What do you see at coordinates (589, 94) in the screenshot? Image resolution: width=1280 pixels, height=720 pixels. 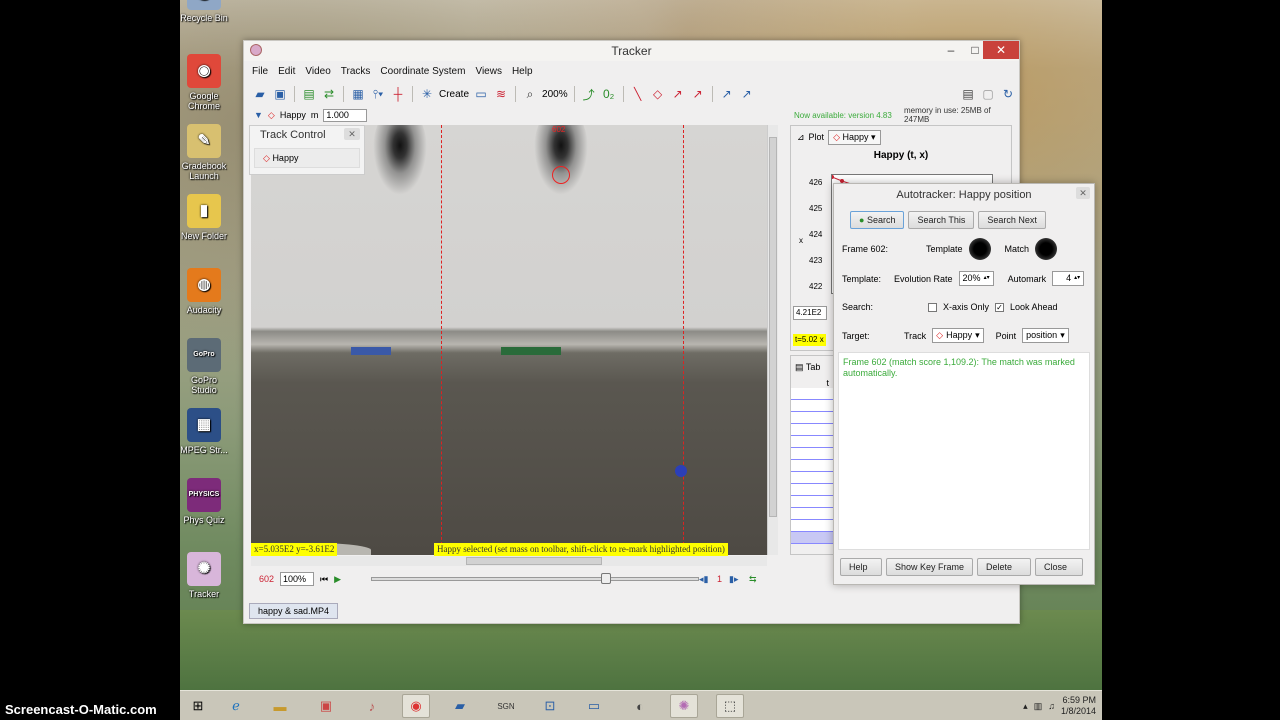 I see `trail-icon: ⤴` at bounding box center [589, 94].